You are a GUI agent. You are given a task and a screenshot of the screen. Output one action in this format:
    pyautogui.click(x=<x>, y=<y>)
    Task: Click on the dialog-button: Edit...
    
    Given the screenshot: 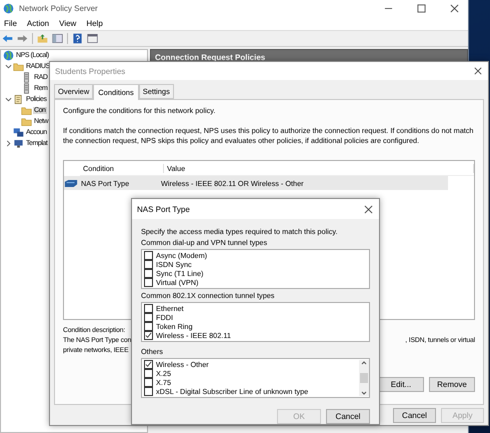 What is the action you would take?
    pyautogui.click(x=401, y=384)
    